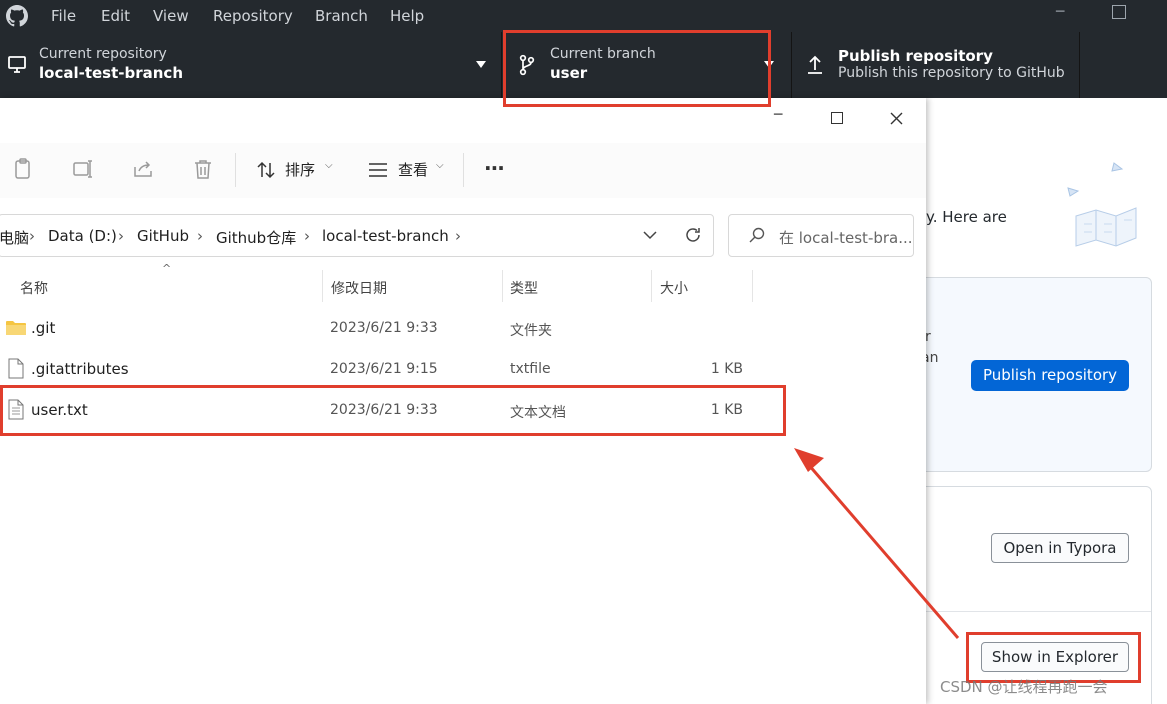  Describe the element at coordinates (23, 169) in the screenshot. I see `paste-icon` at that location.